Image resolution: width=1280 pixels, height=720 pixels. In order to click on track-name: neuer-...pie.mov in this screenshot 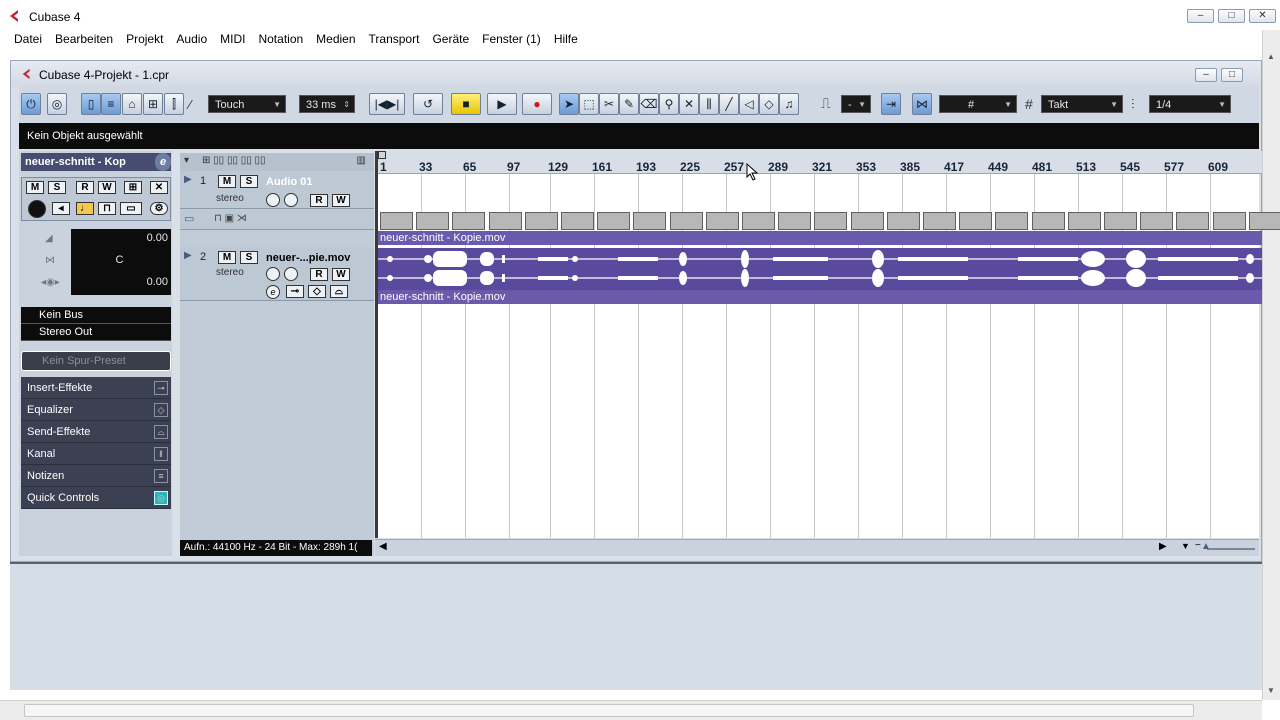, I will do `click(308, 258)`.